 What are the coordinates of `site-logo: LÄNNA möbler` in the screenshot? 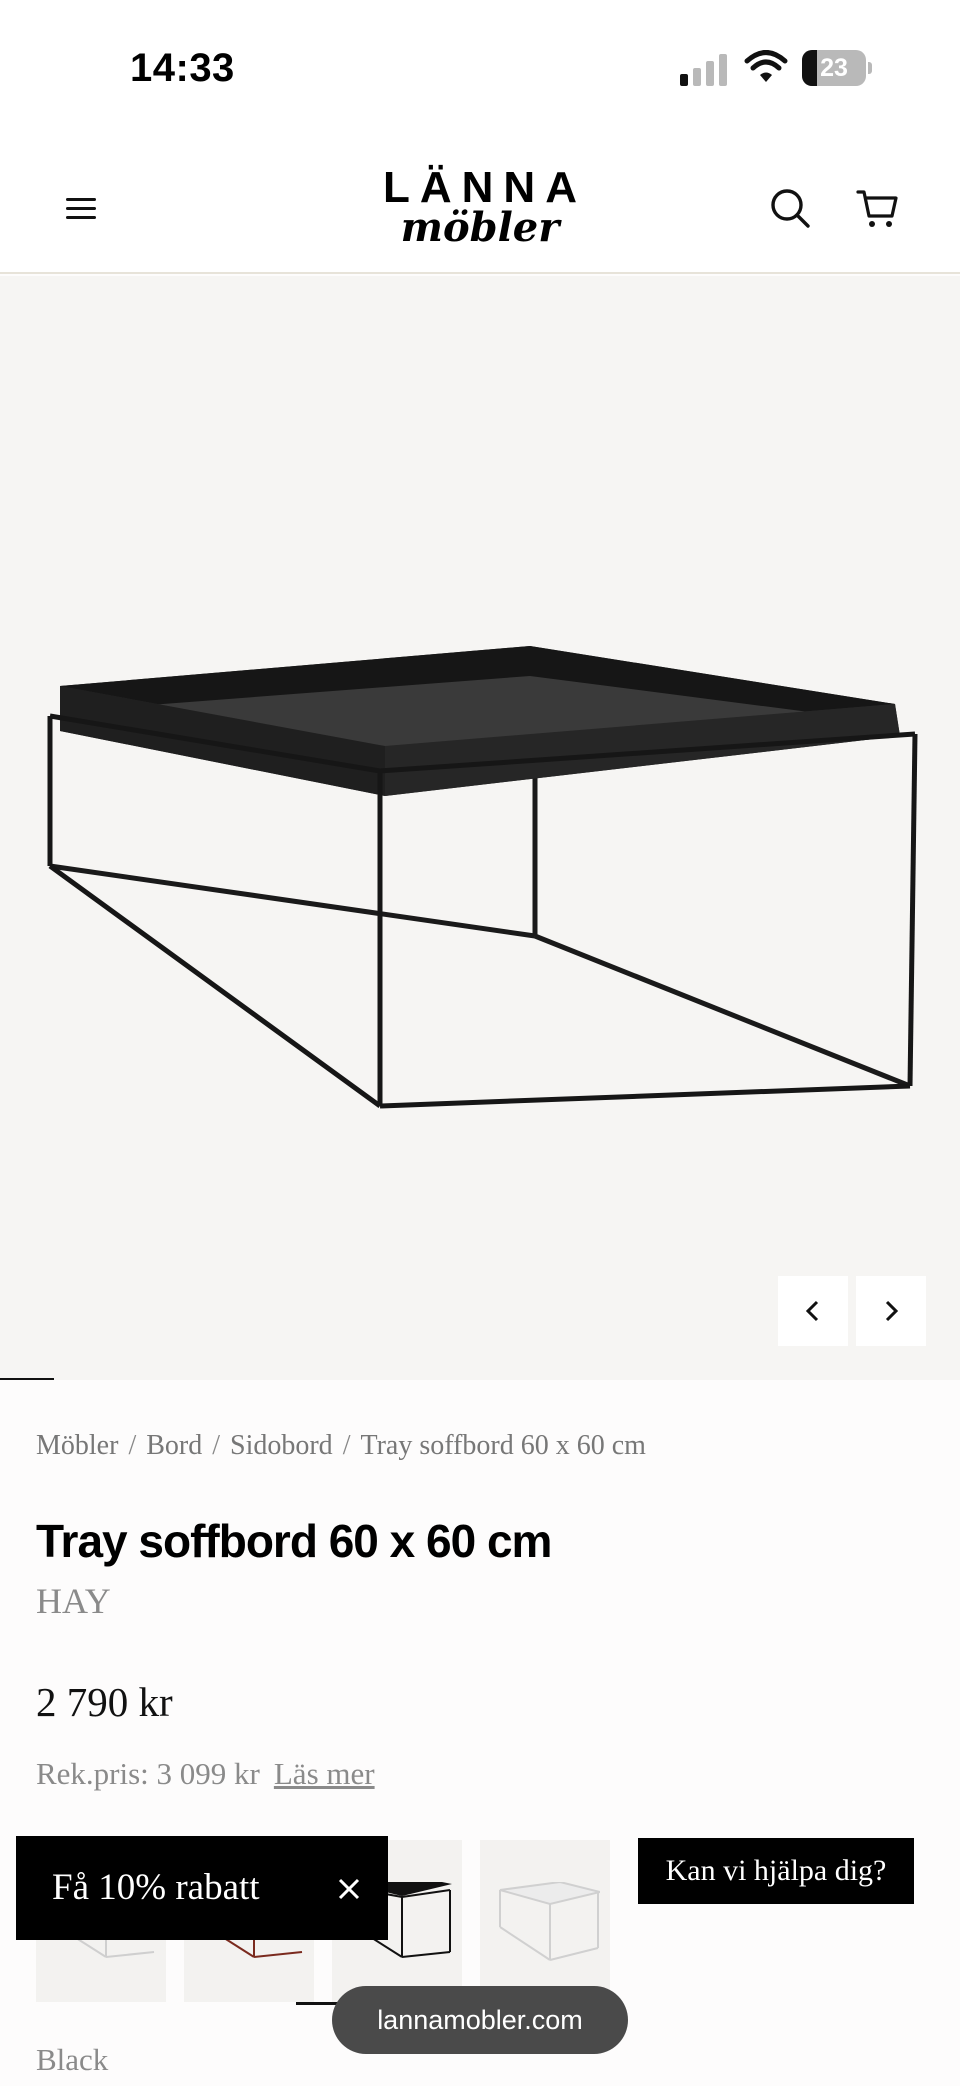 It's located at (480, 208).